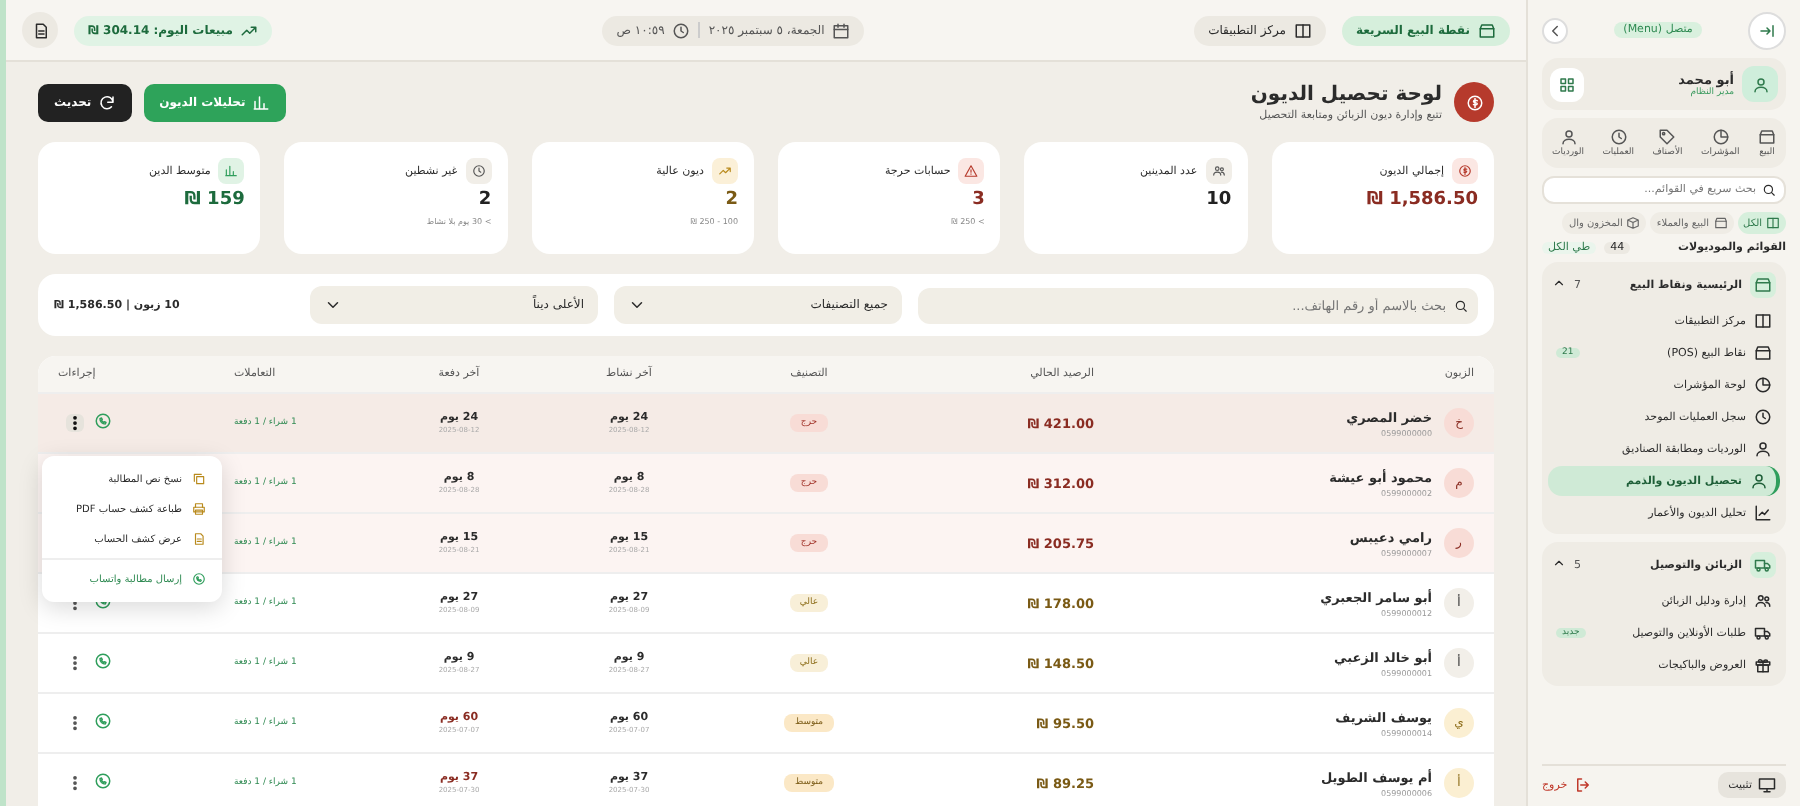 The image size is (1800, 806). Describe the element at coordinates (1667, 137) in the screenshot. I see `tag-icon` at that location.